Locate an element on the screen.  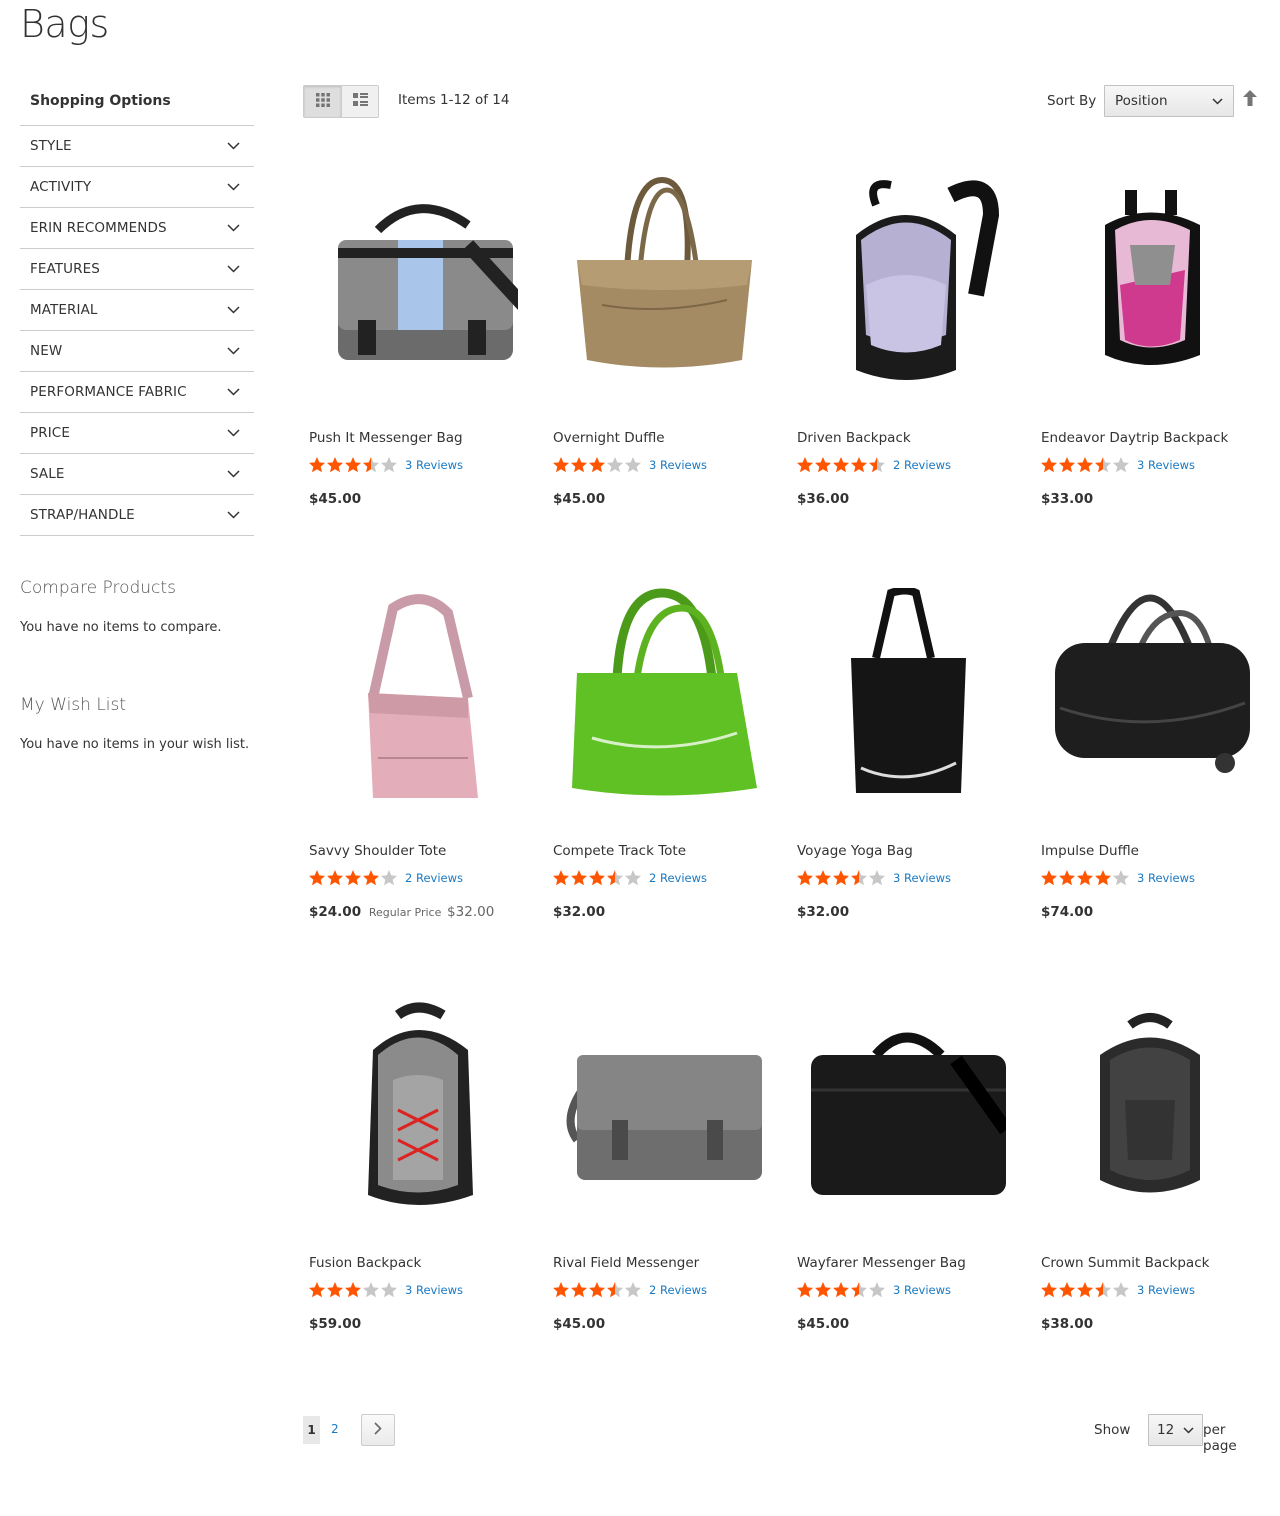
product-rating: 2 Reviews is located at coordinates (385, 877).